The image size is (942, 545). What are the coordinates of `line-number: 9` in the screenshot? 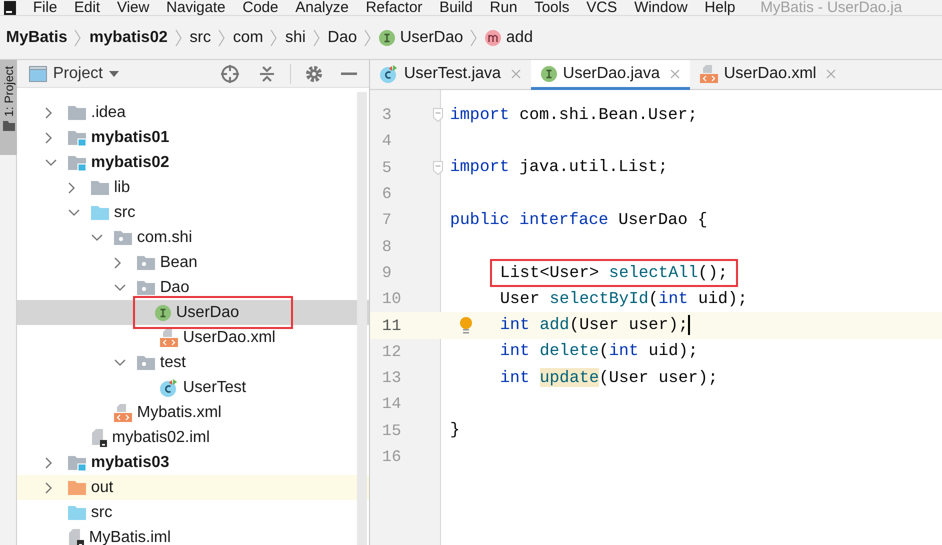 It's located at (387, 273).